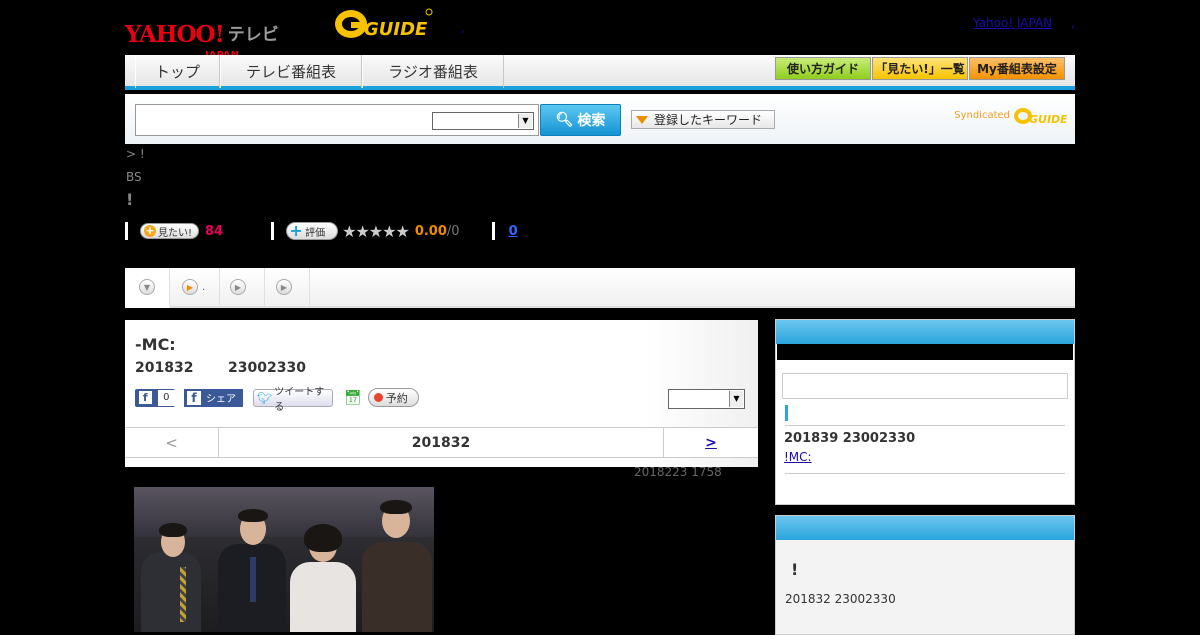 Image resolution: width=1200 pixels, height=635 pixels. I want to click on breadcrumb: > !, so click(135, 154).